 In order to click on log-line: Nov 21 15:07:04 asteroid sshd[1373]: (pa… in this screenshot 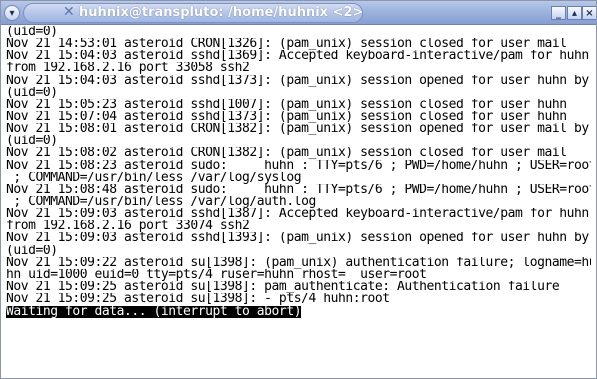, I will do `click(286, 117)`.